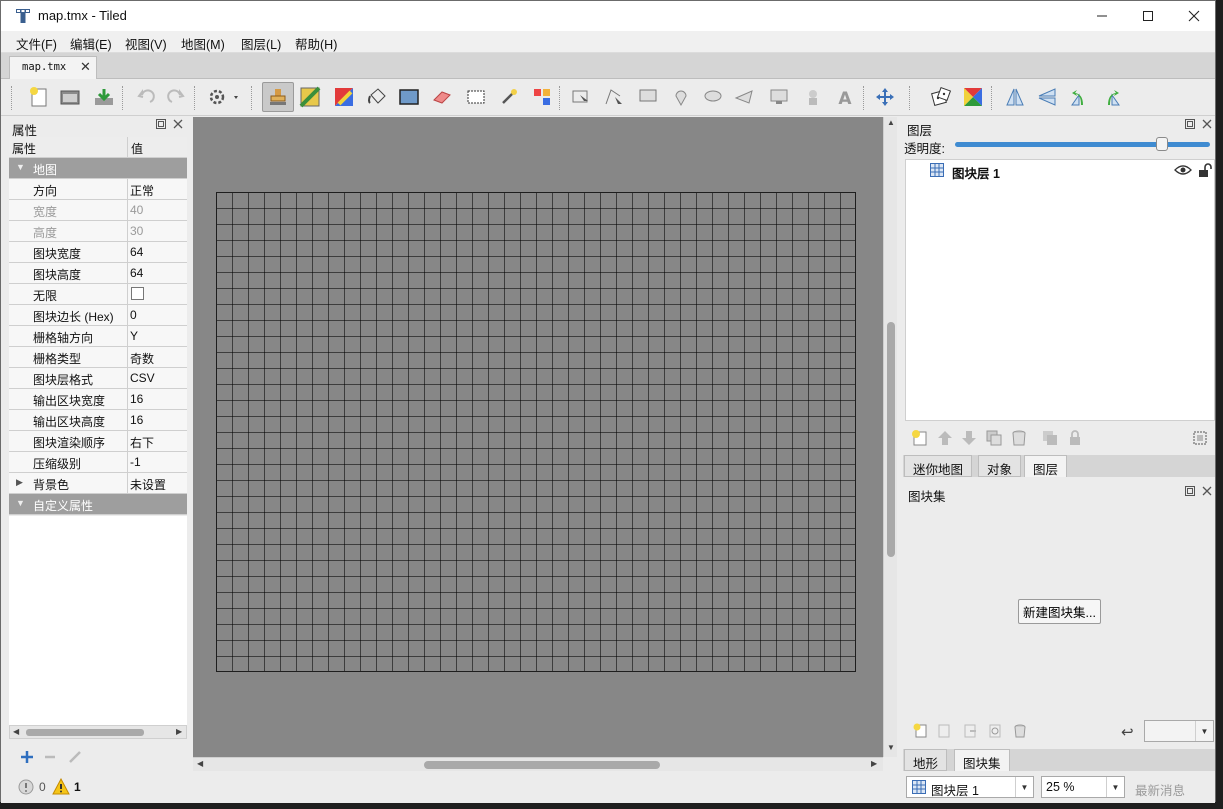 The height and width of the screenshot is (809, 1223). Describe the element at coordinates (409, 97) in the screenshot. I see `shape-fill-button` at that location.